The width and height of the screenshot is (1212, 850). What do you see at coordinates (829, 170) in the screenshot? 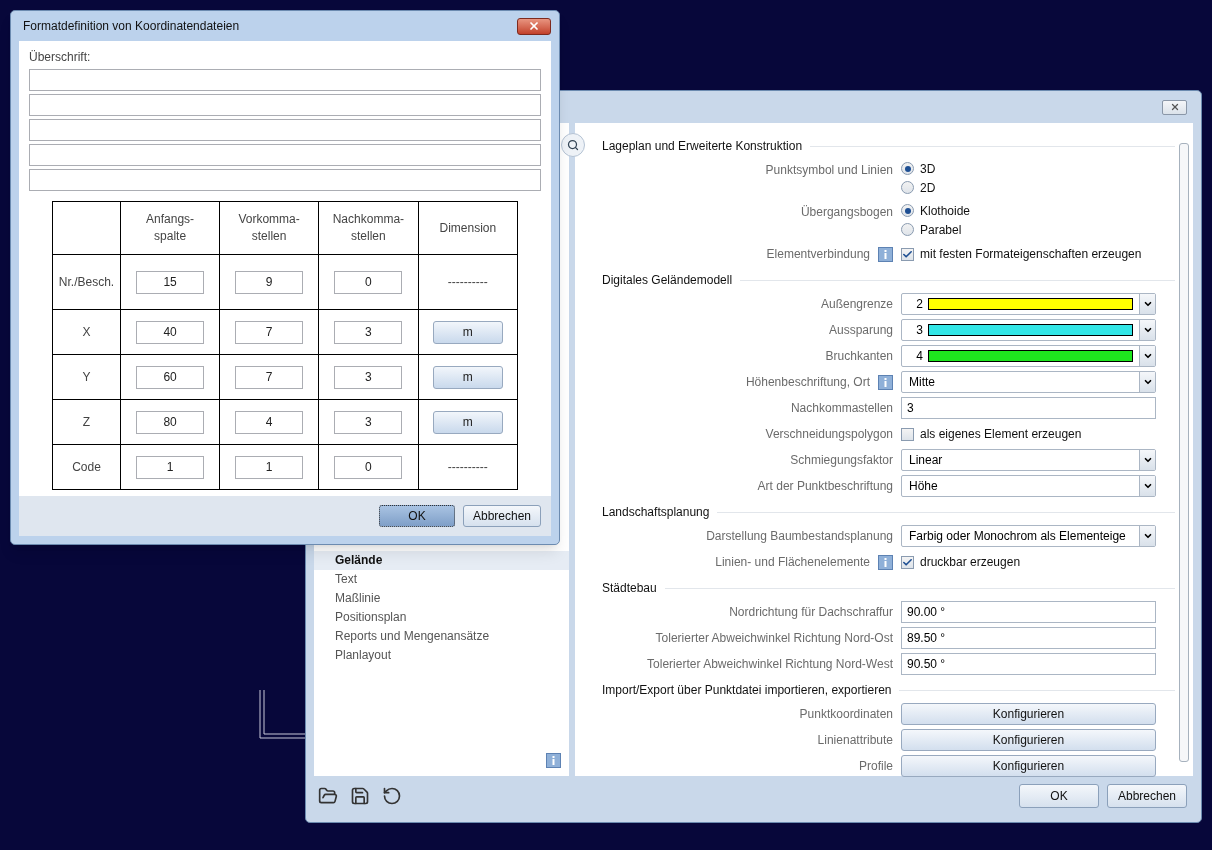
I see `field-label: Punktsymbol und Linien` at bounding box center [829, 170].